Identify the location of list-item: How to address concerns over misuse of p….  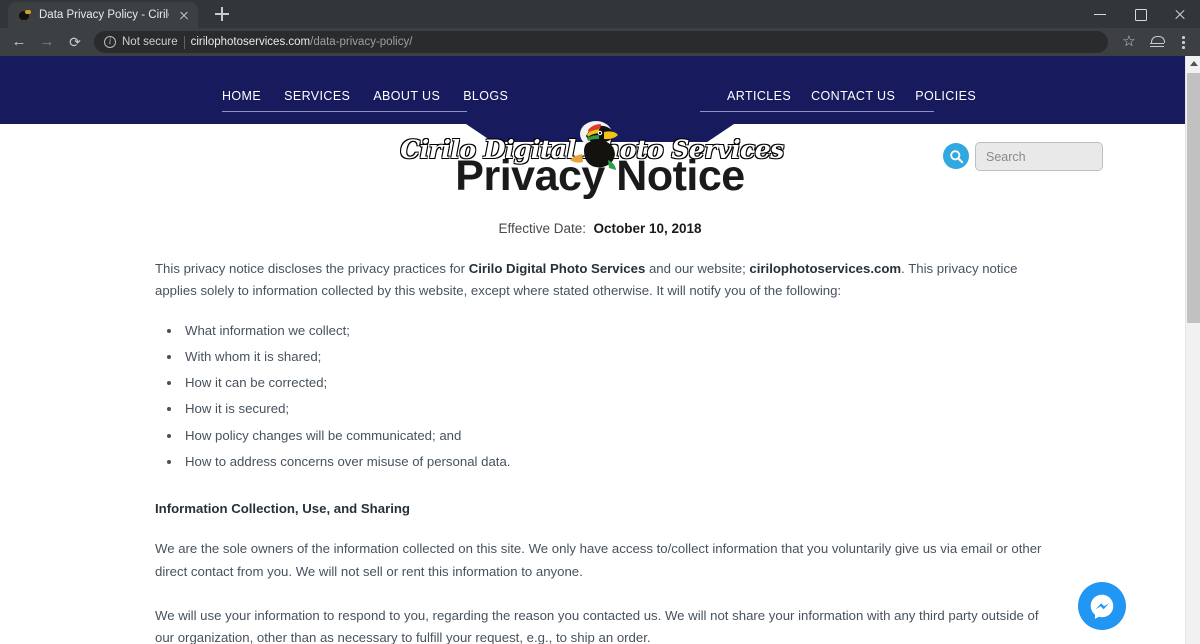
(613, 462).